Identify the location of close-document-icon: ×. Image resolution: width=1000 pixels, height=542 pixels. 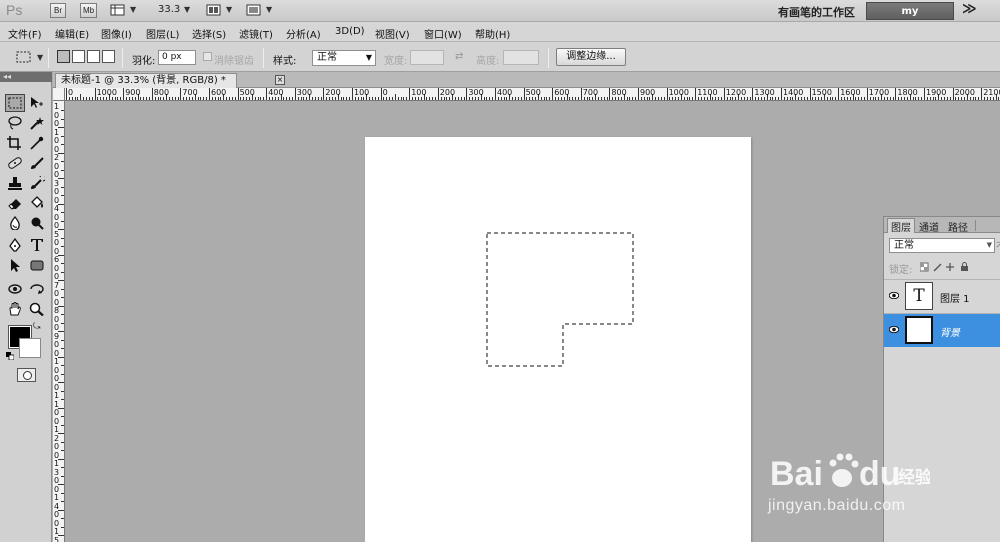
(280, 80).